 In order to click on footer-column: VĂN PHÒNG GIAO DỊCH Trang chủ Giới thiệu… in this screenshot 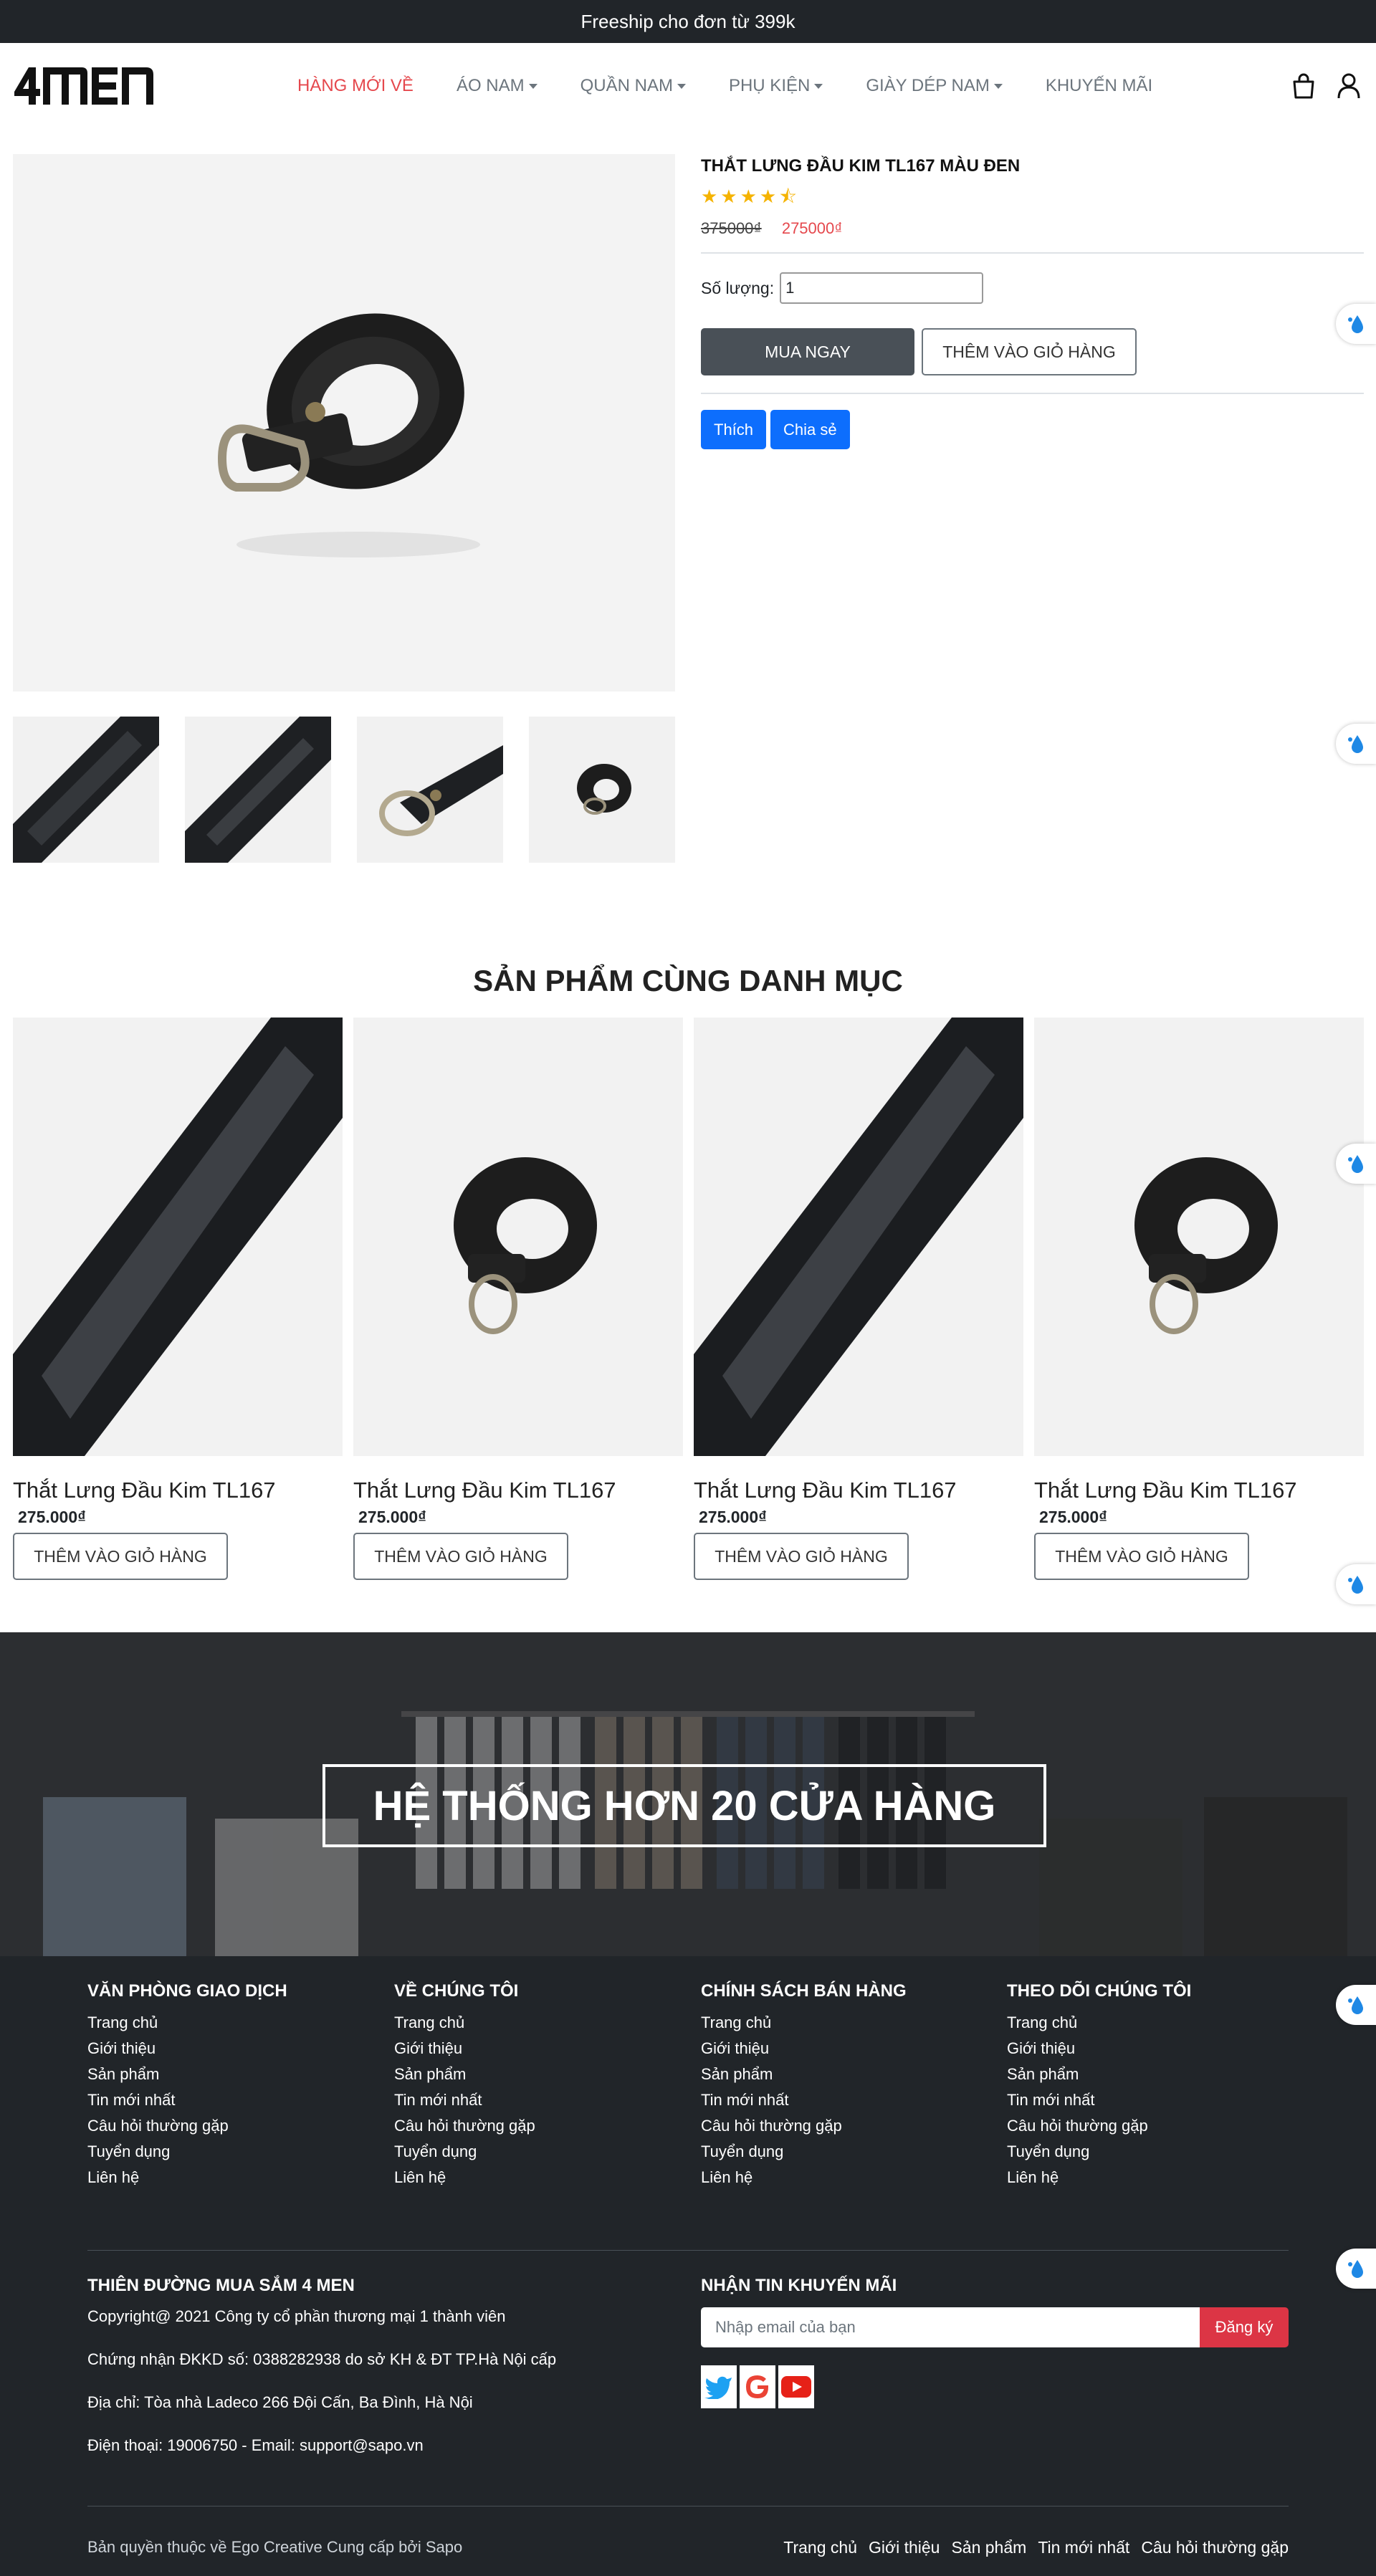, I will do `click(238, 2086)`.